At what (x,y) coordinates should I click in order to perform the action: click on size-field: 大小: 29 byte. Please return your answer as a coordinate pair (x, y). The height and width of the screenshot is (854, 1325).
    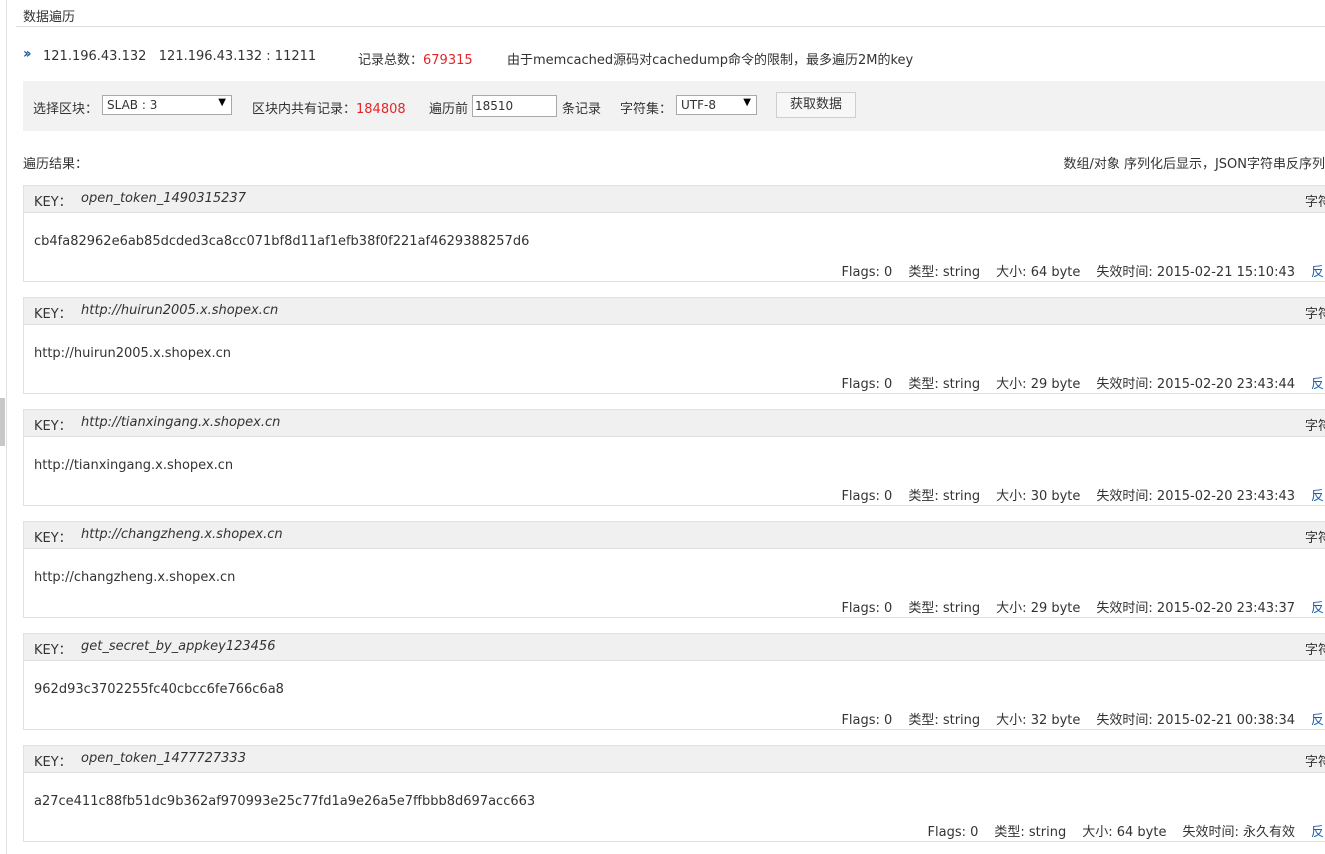
    Looking at the image, I should click on (1038, 384).